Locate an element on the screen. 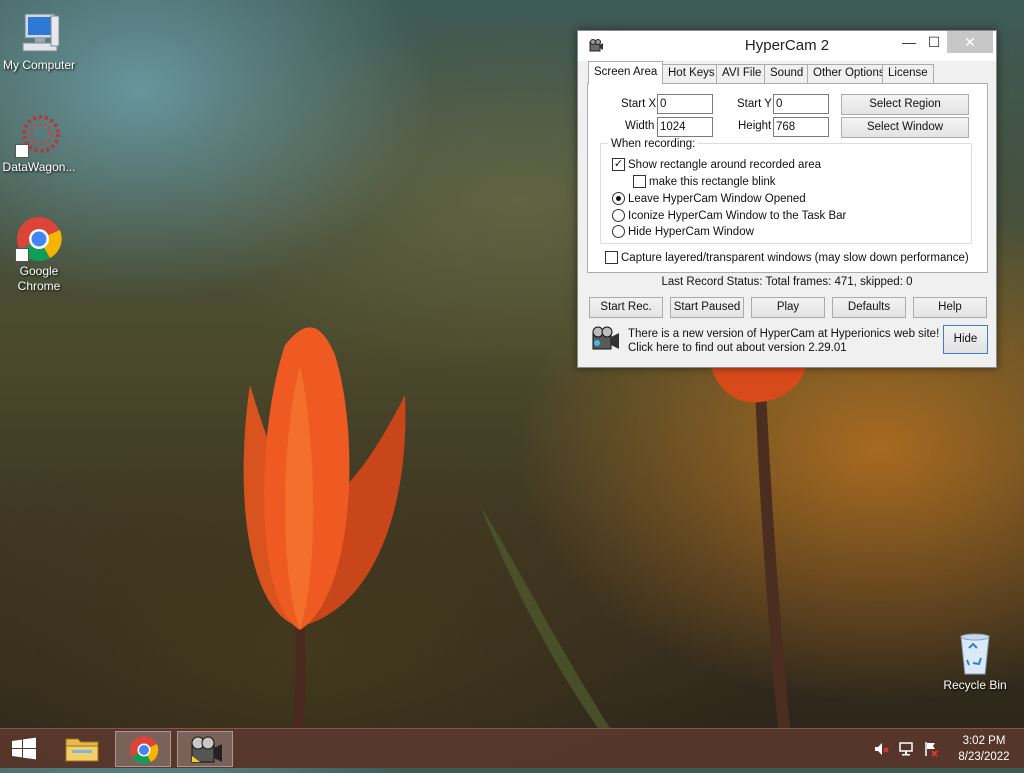  tab-avi-file: AVI File is located at coordinates (742, 73).